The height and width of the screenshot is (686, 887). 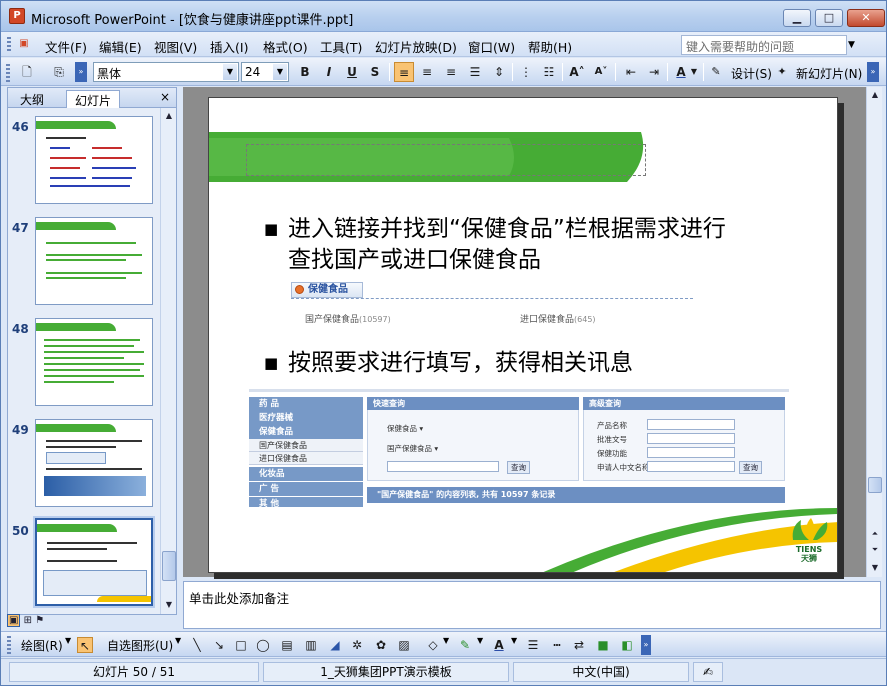 I want to click on document-icon: ▣, so click(x=24, y=44).